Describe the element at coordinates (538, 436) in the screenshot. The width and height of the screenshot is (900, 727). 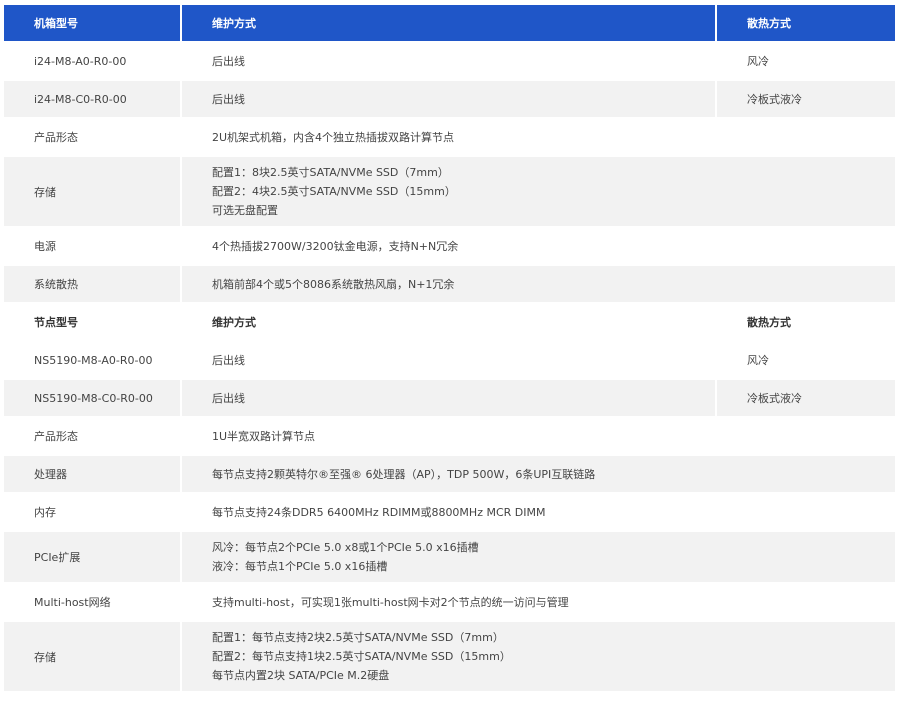
I see `spec-value-cell: 1U半宽双路计算节点` at that location.